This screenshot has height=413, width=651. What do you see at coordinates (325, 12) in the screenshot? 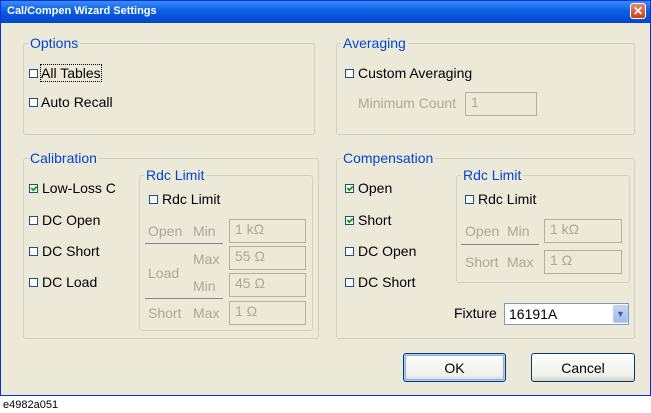
I see `title-bar: Cal/Compen Wizard Settings ✕` at bounding box center [325, 12].